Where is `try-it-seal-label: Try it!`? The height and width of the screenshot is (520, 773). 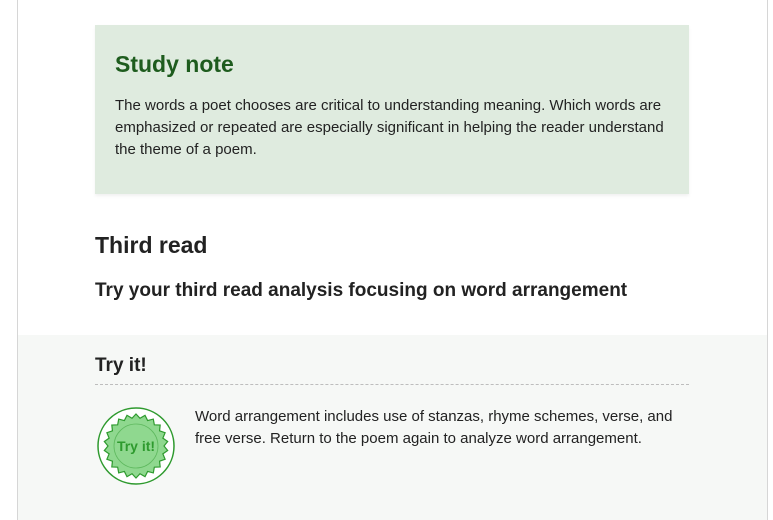
try-it-seal-label: Try it! is located at coordinates (136, 446).